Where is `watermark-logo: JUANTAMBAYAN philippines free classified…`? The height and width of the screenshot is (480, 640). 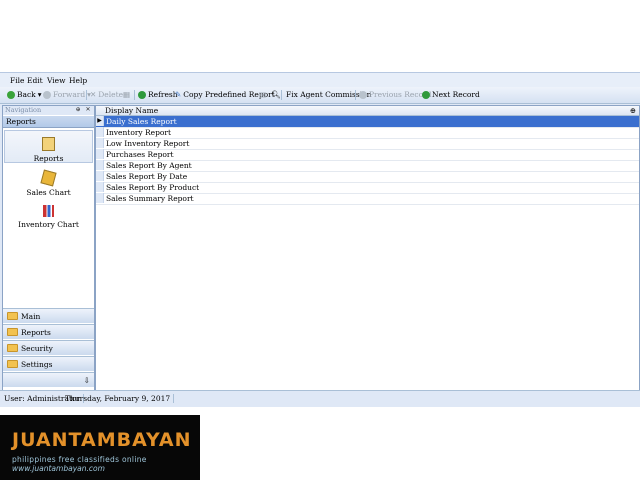 watermark-logo: JUANTAMBAYAN philippines free classified… is located at coordinates (100, 447).